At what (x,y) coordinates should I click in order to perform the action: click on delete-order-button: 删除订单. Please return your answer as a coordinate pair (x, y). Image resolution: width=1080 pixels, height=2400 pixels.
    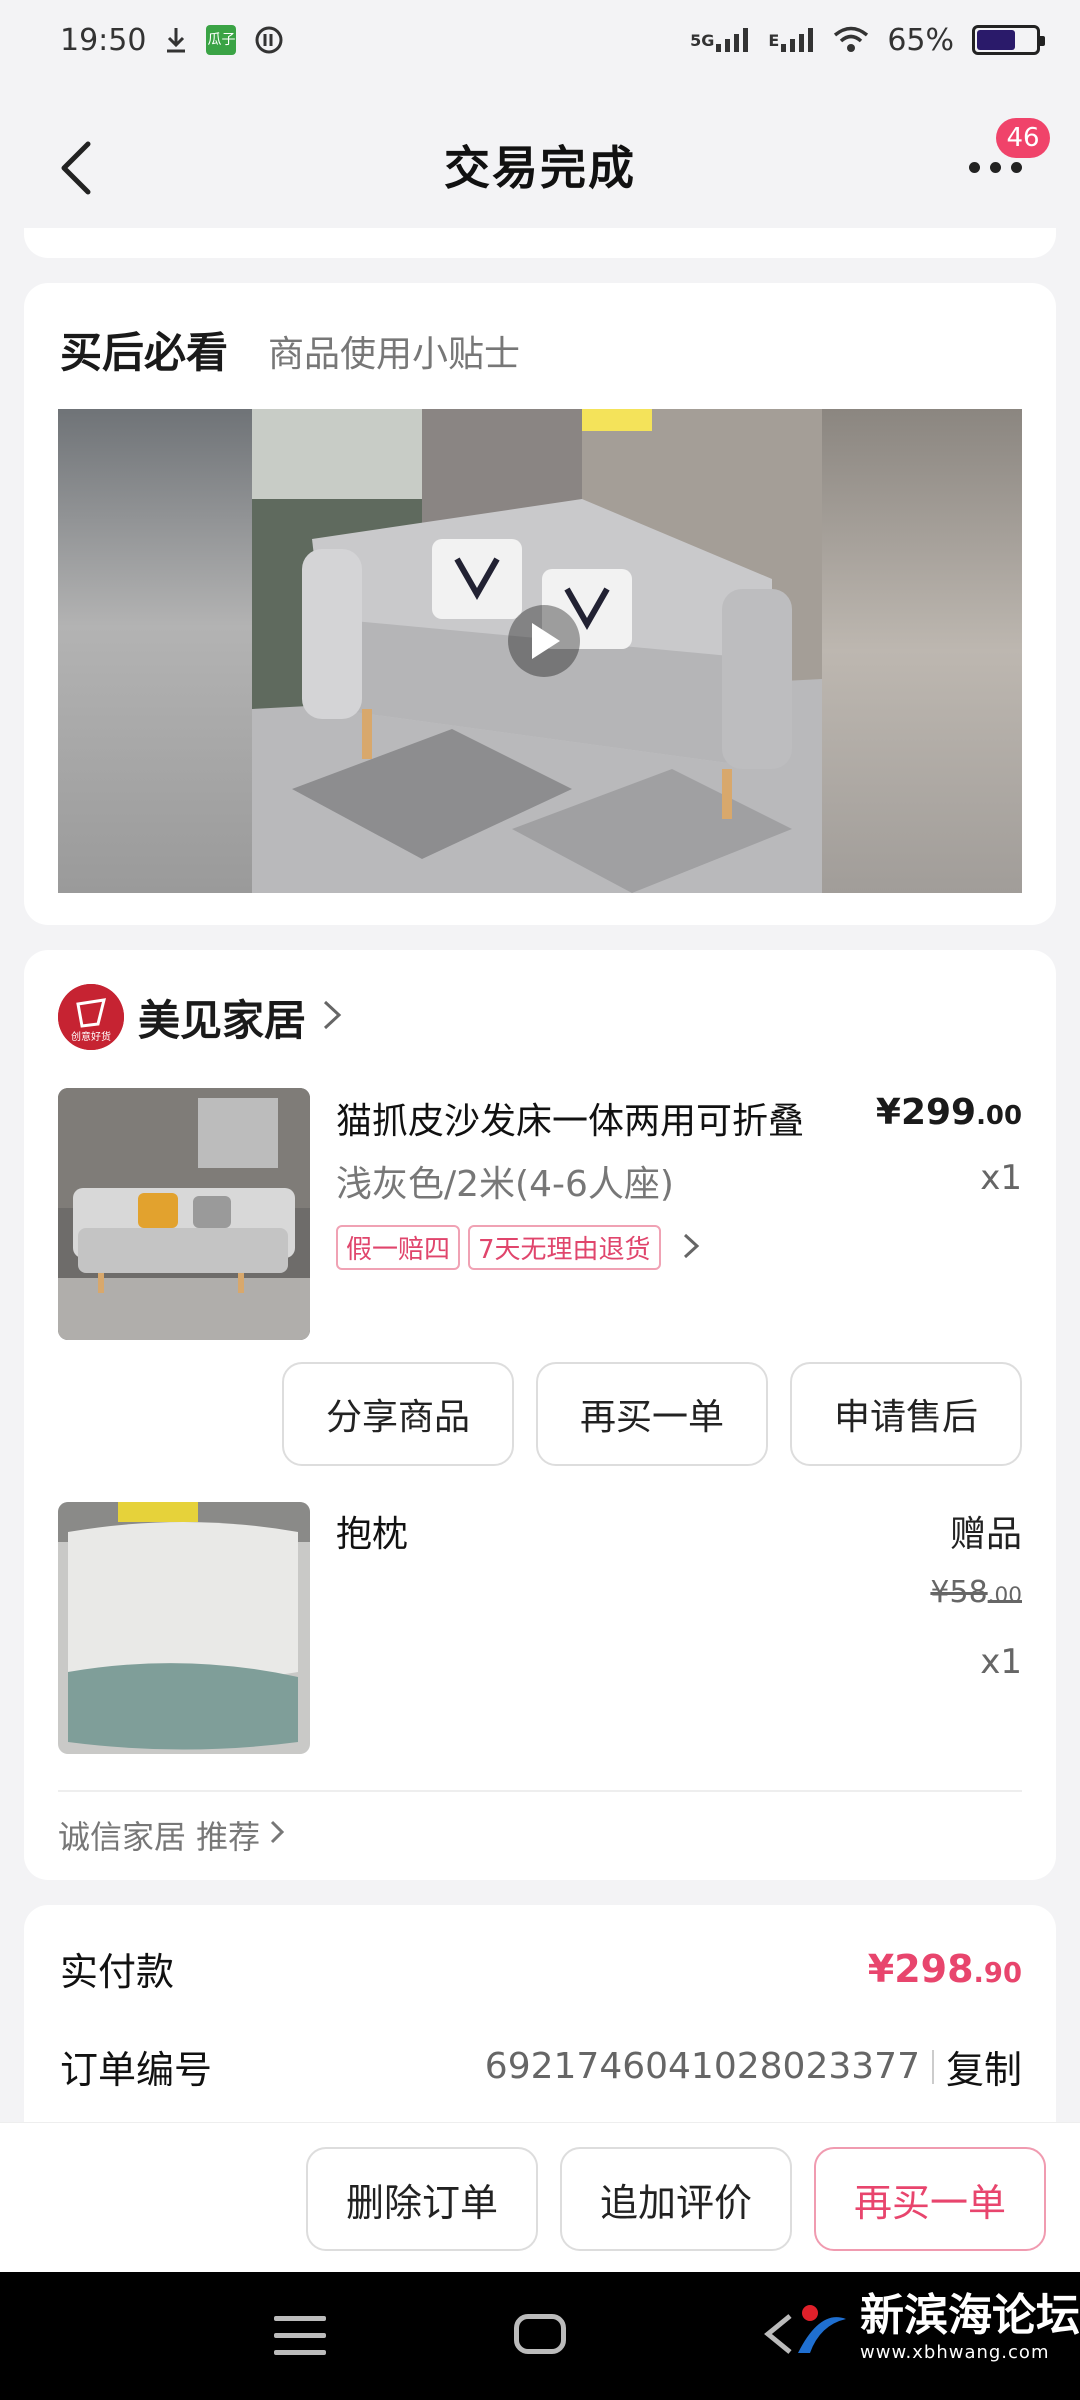
    Looking at the image, I should click on (422, 2199).